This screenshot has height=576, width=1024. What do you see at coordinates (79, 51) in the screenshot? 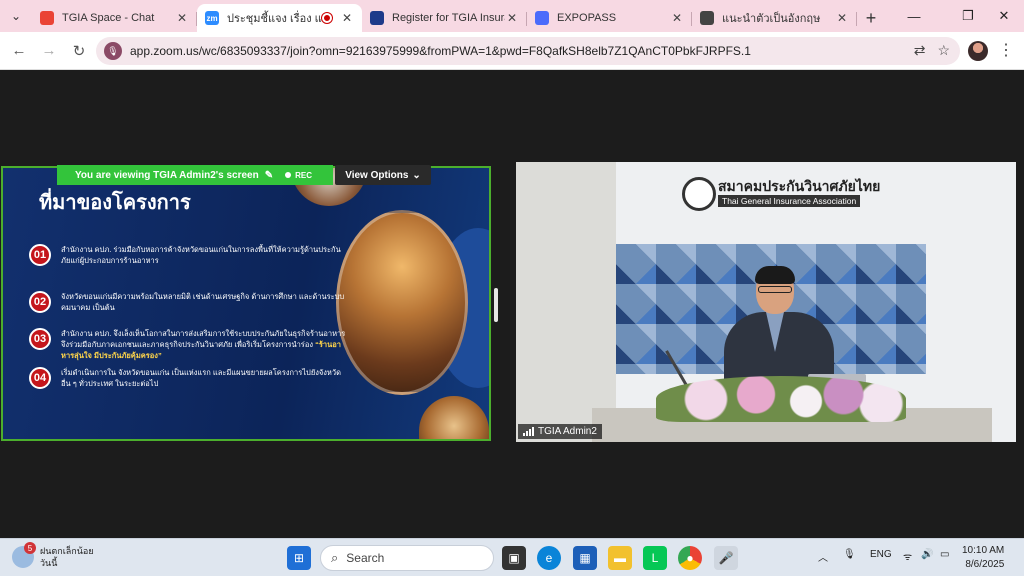
I see `reload-icon: ↻` at bounding box center [79, 51].